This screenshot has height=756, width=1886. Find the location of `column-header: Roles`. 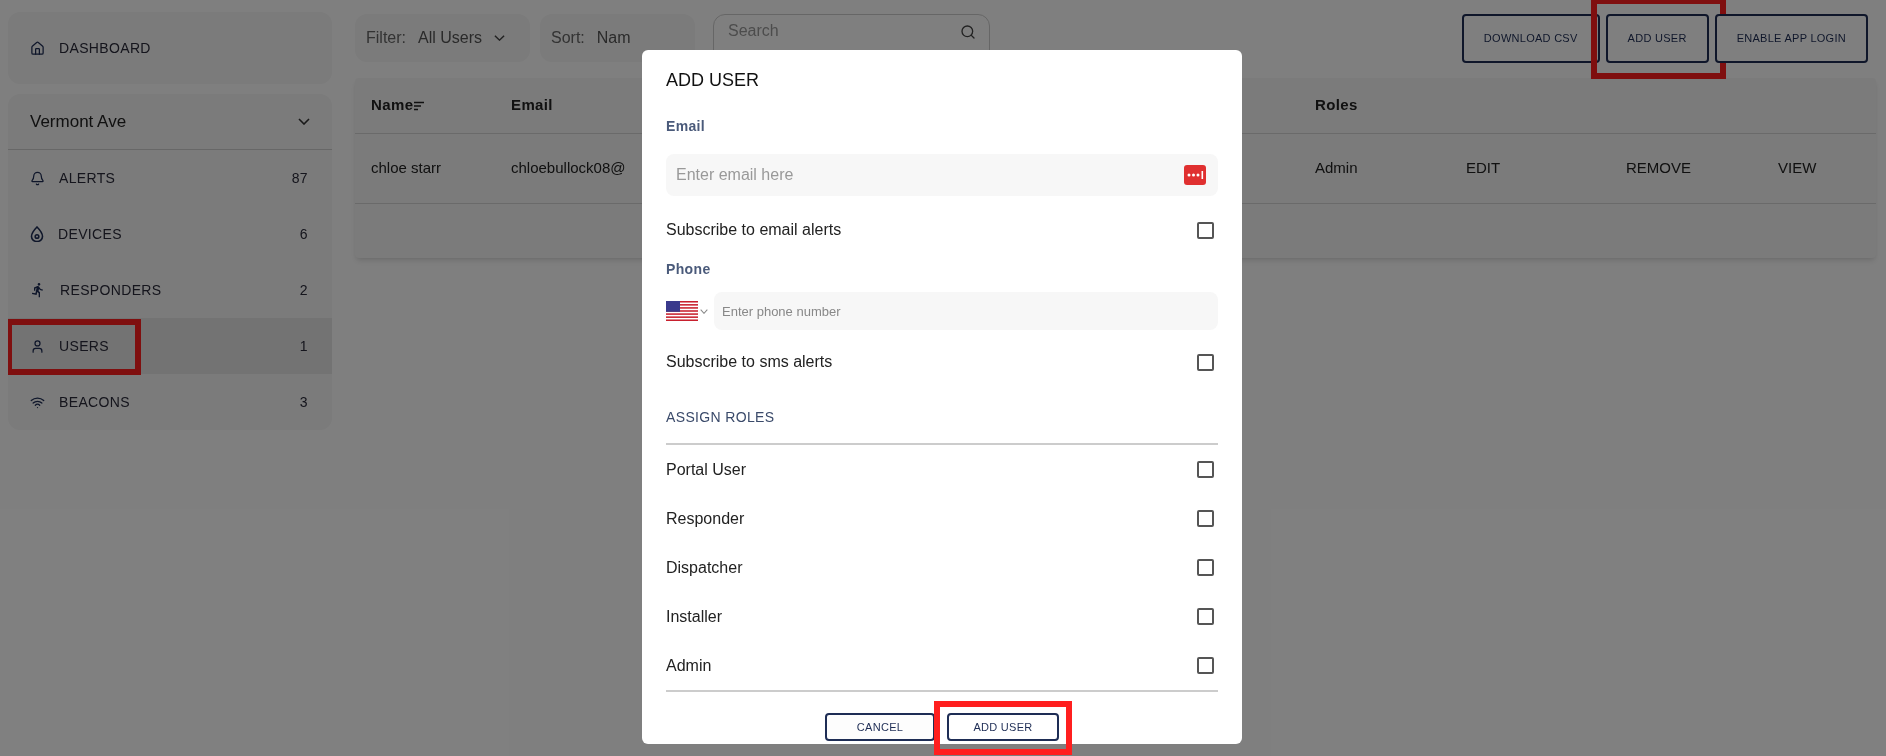

column-header: Roles is located at coordinates (1336, 105).